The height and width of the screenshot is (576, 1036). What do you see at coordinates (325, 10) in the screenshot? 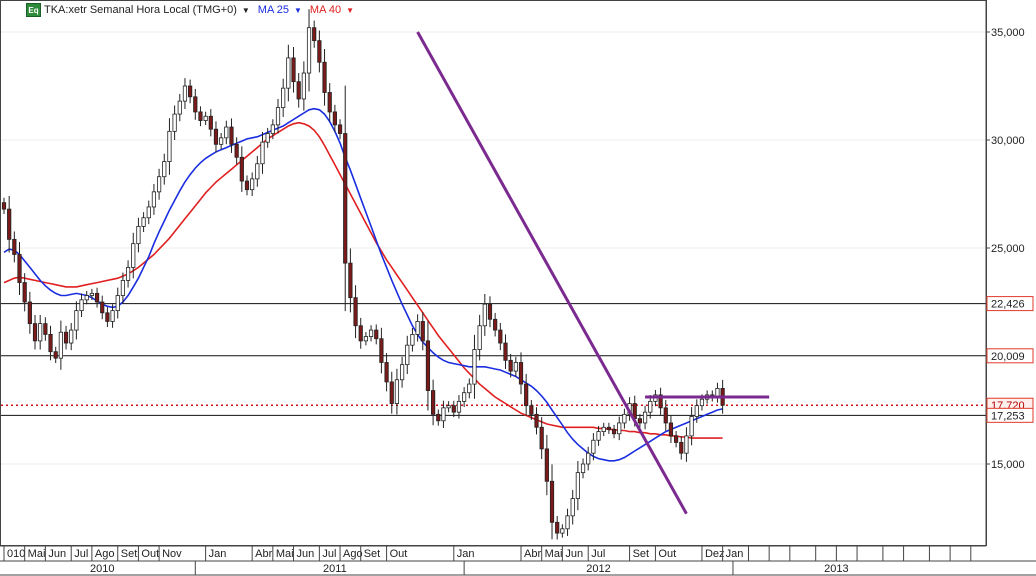
I see `ma40-legend-label: MA 40` at bounding box center [325, 10].